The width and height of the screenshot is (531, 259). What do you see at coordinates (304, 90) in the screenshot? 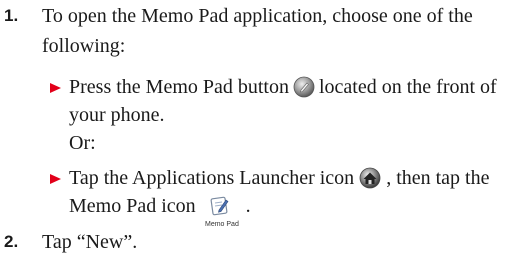
I see `memo-pad-button-icon` at bounding box center [304, 90].